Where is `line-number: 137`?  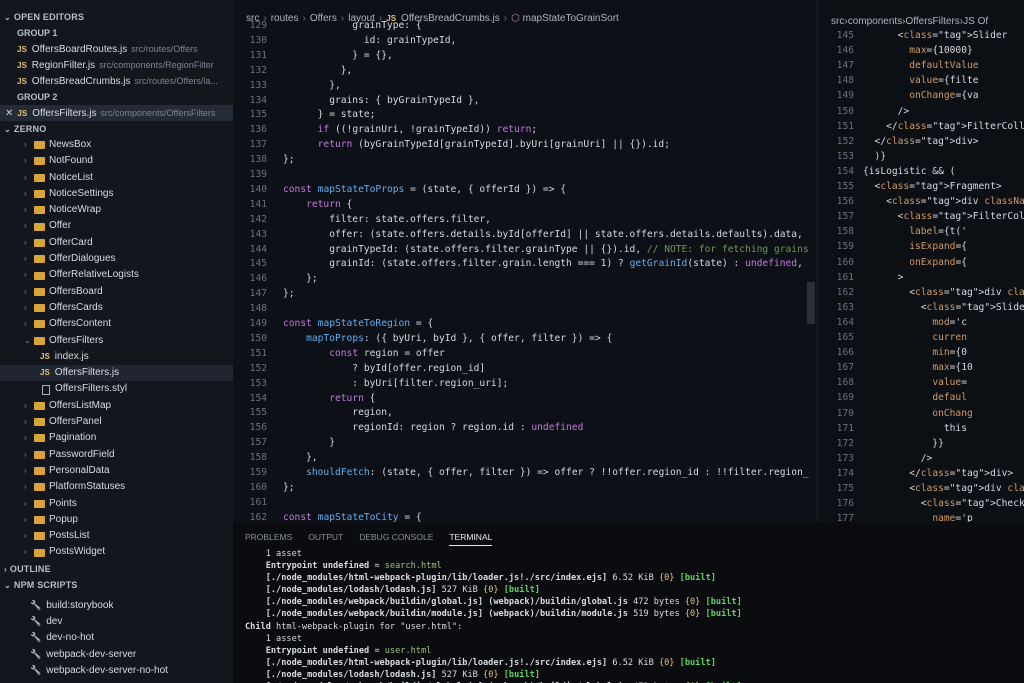 line-number: 137 is located at coordinates (258, 145).